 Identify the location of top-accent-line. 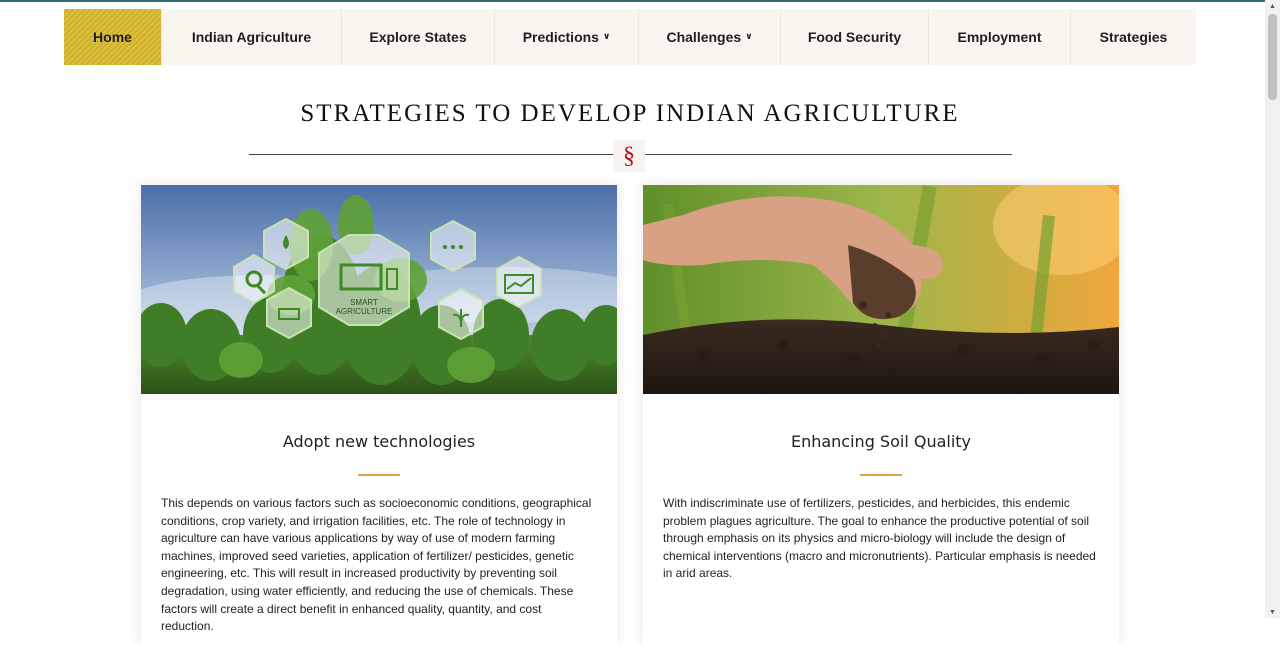
(640, 1).